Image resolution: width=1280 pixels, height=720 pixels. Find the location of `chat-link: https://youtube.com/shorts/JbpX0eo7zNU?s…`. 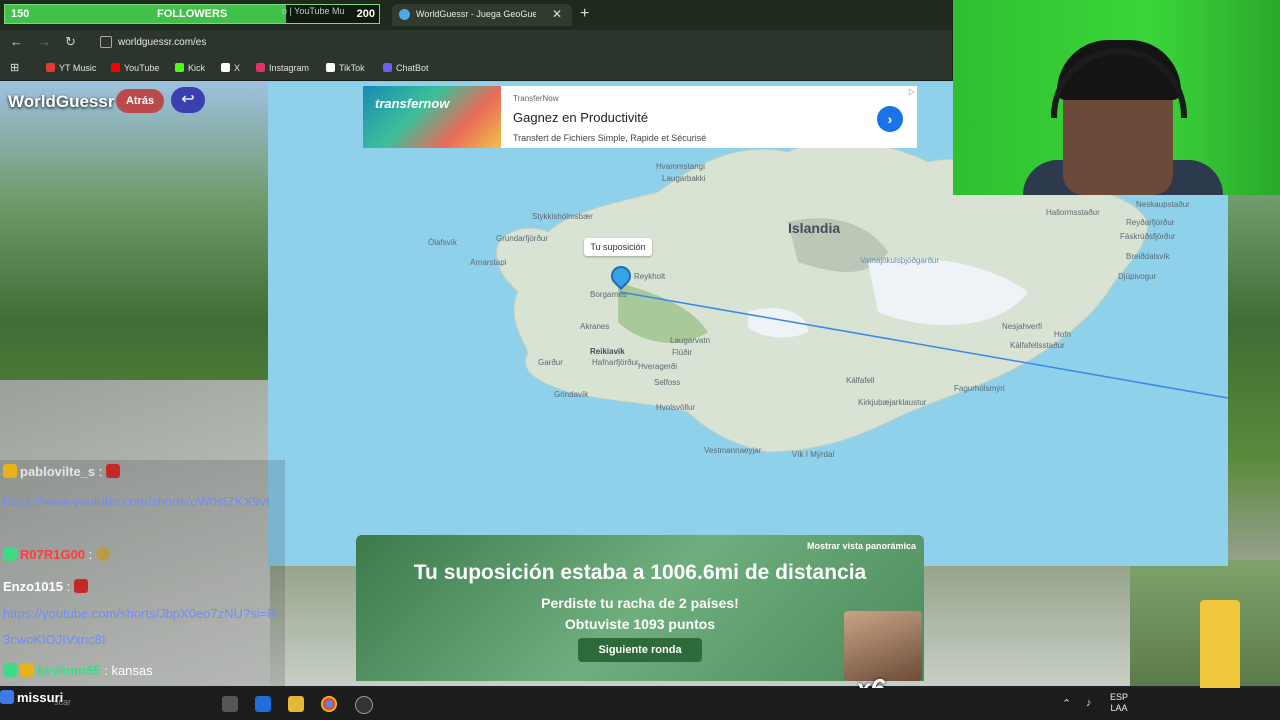

chat-link: https://youtube.com/shorts/JbpX0eo7zNU?s… is located at coordinates (143, 627).